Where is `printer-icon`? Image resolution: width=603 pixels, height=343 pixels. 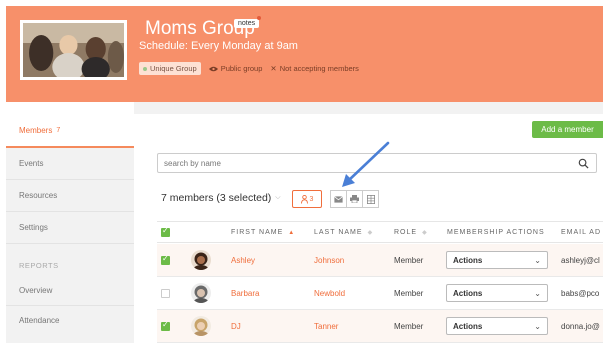 printer-icon is located at coordinates (354, 199).